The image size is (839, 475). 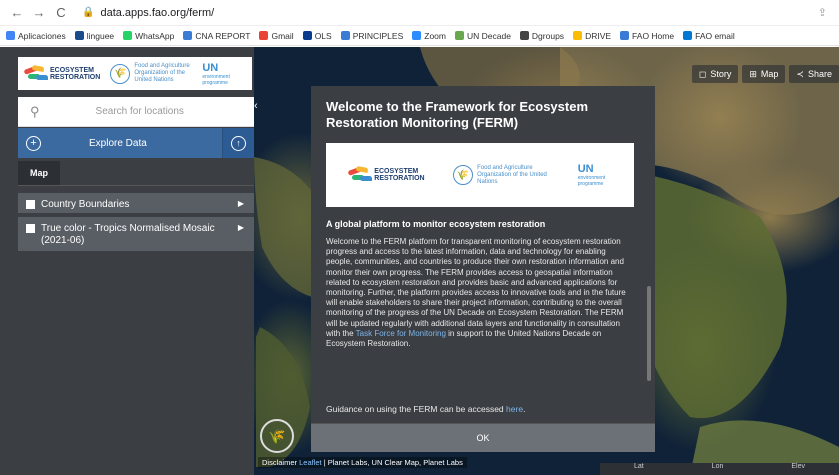 I want to click on search-input: Search for locations, so click(x=140, y=111).